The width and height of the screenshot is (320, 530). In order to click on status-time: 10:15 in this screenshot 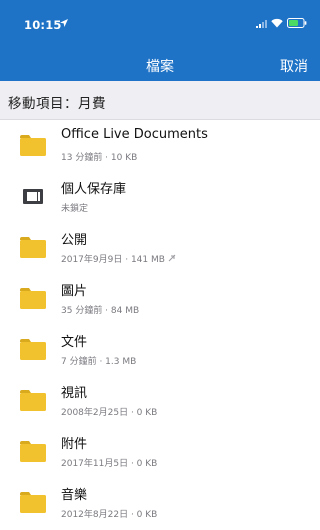, I will do `click(43, 25)`.